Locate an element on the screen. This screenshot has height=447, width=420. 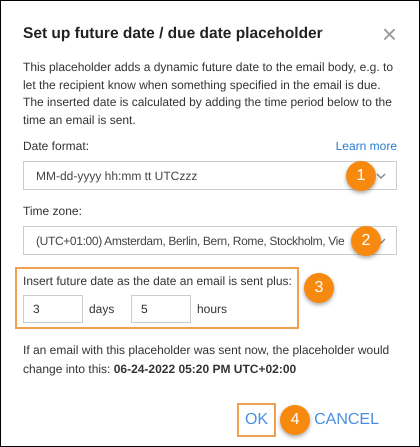
days-input: 3 is located at coordinates (53, 309).